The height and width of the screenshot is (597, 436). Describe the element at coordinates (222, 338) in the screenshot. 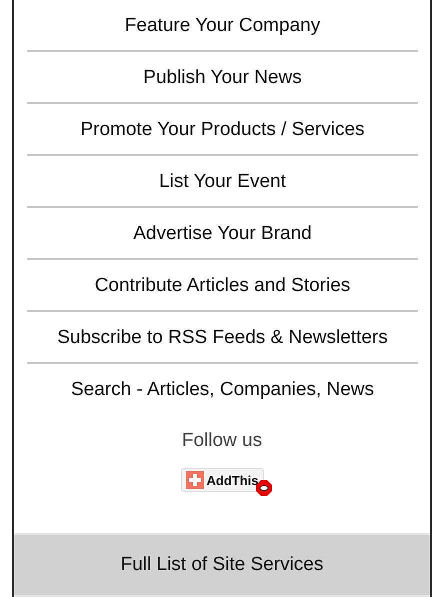

I see `menu-link: Subscribe to RSS Feeds & Newsletters` at that location.